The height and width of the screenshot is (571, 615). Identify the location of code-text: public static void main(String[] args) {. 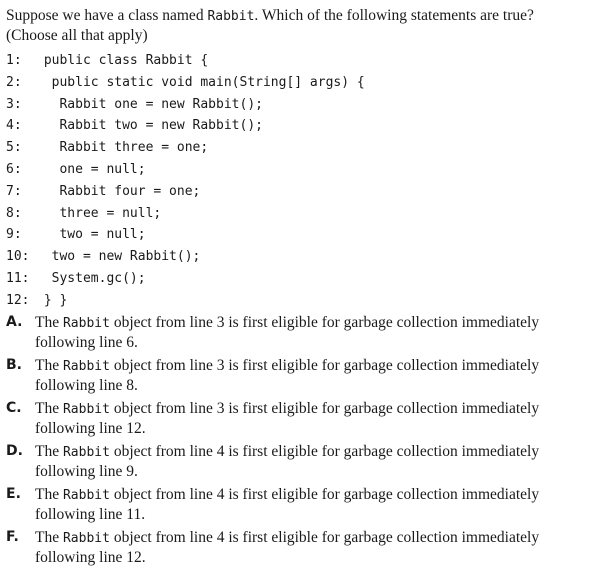
(200, 82).